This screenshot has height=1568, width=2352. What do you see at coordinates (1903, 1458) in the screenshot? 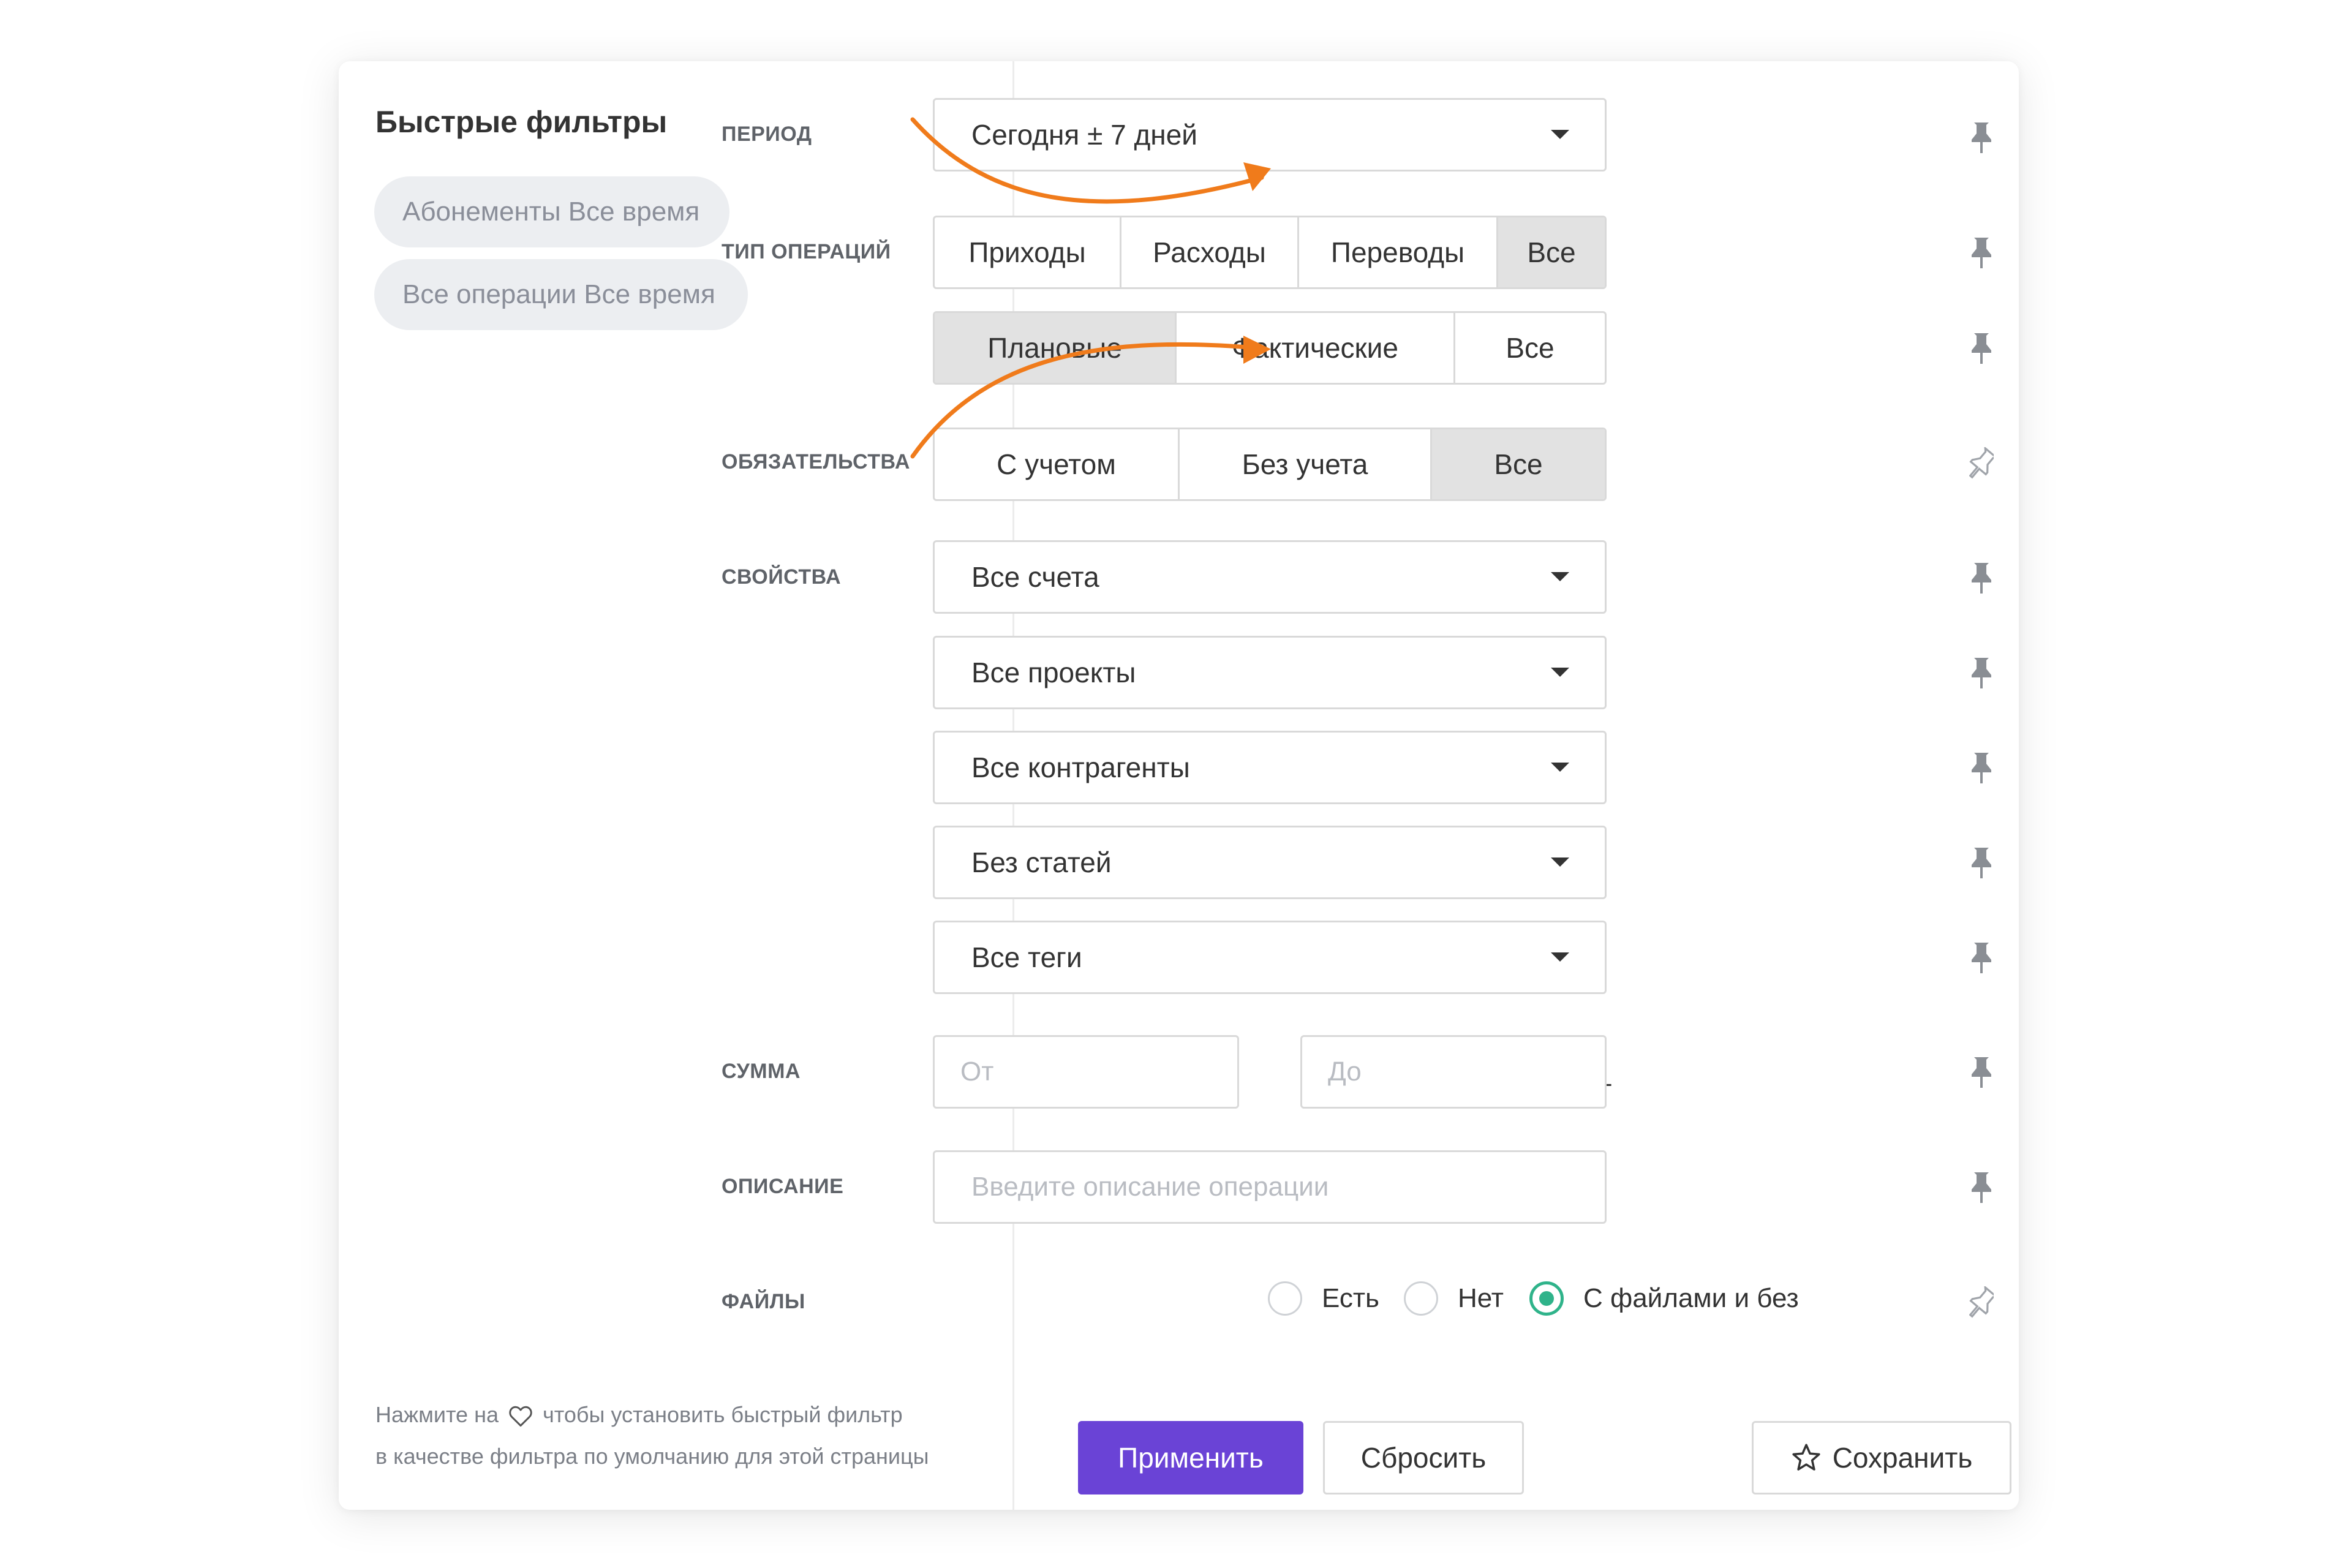
I see `save-button-label: Сохранить` at bounding box center [1903, 1458].